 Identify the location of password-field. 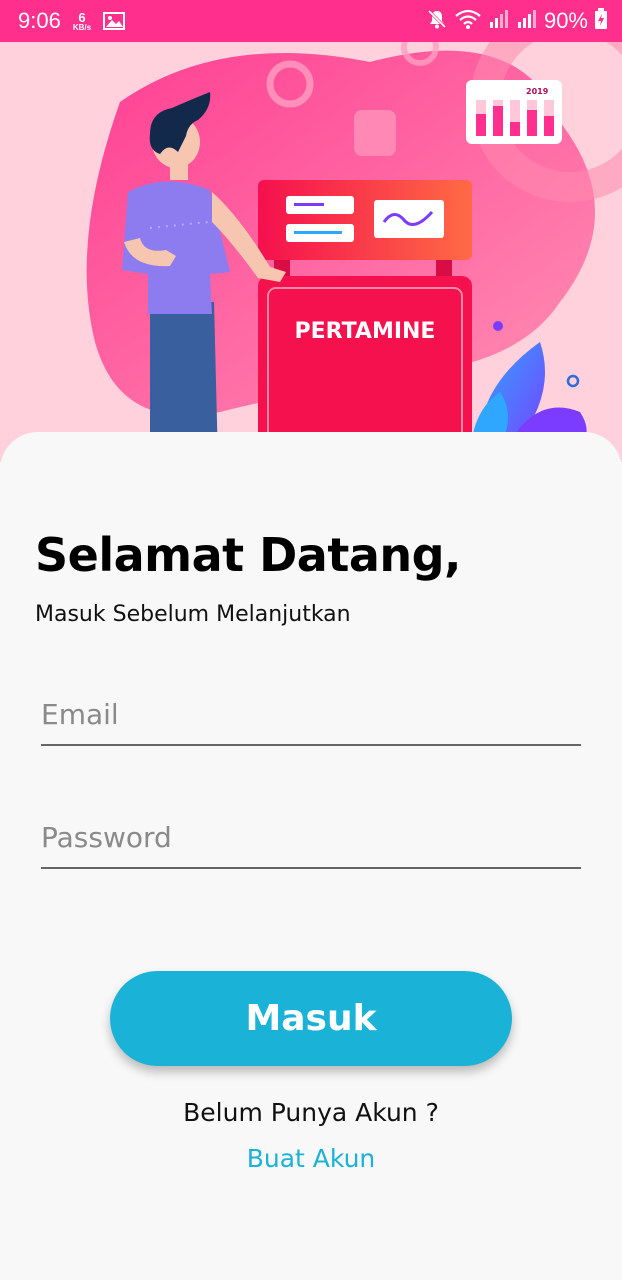
(311, 838).